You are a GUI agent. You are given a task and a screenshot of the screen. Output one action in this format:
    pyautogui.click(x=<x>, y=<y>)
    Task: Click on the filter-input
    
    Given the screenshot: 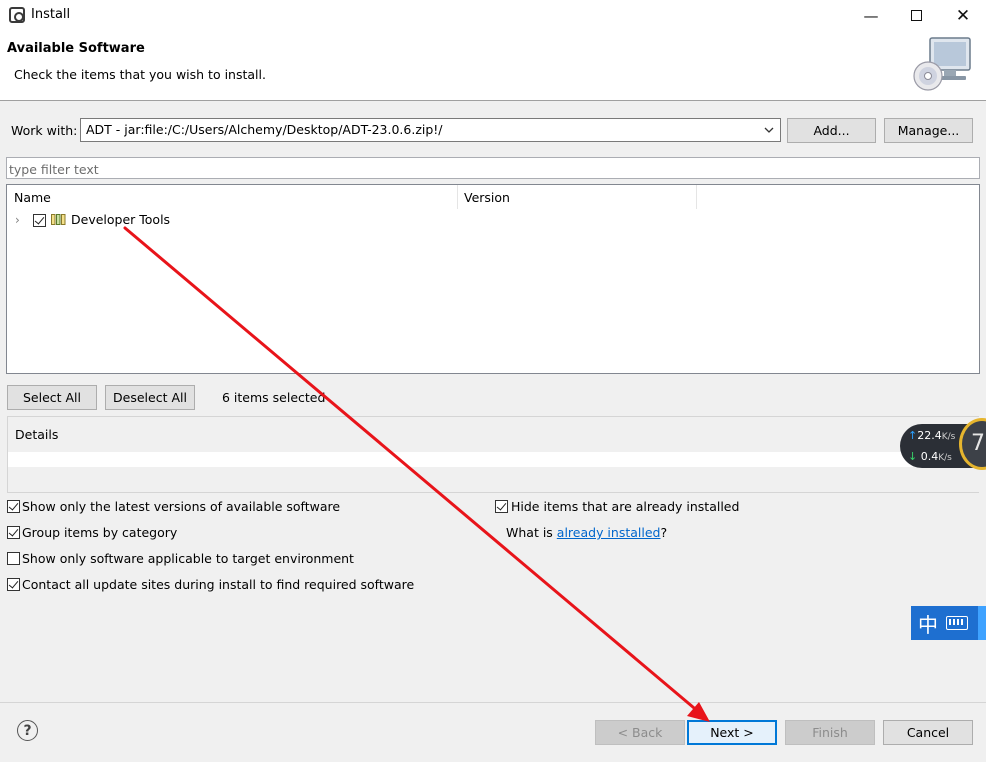 What is the action you would take?
    pyautogui.click(x=493, y=168)
    